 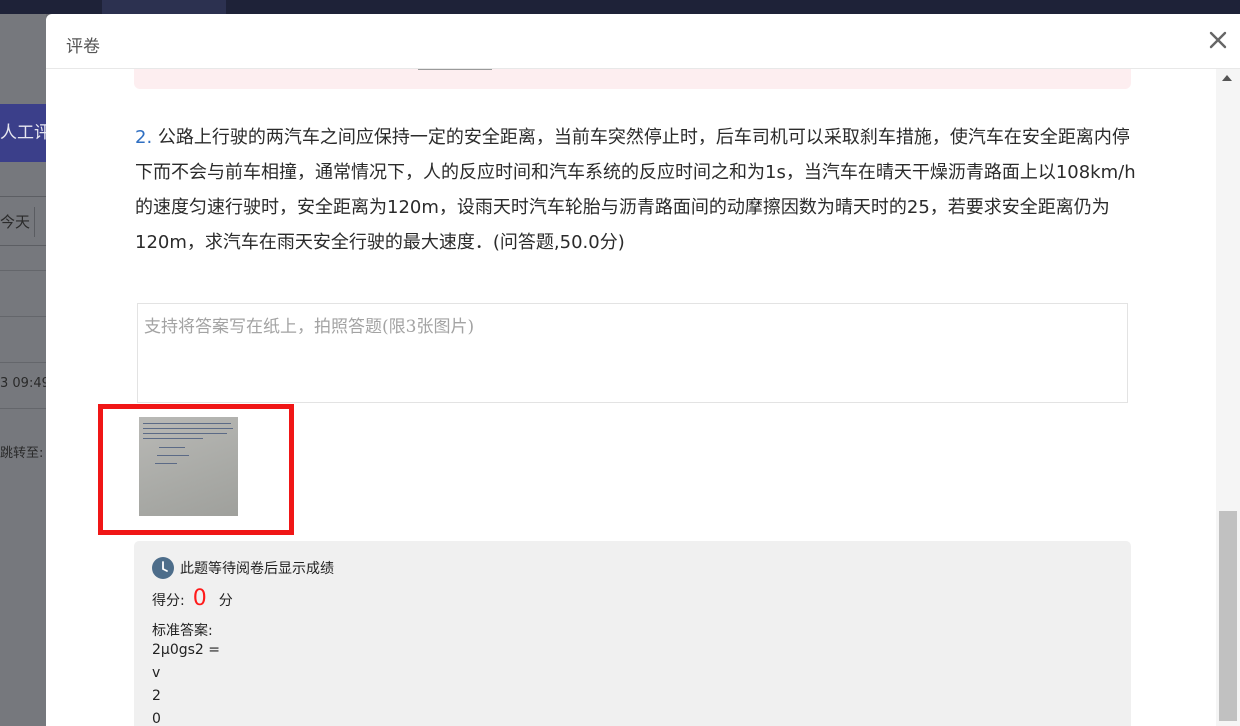 I want to click on result-status-row: 此题等待阅卷后显示成绩, so click(x=243, y=568).